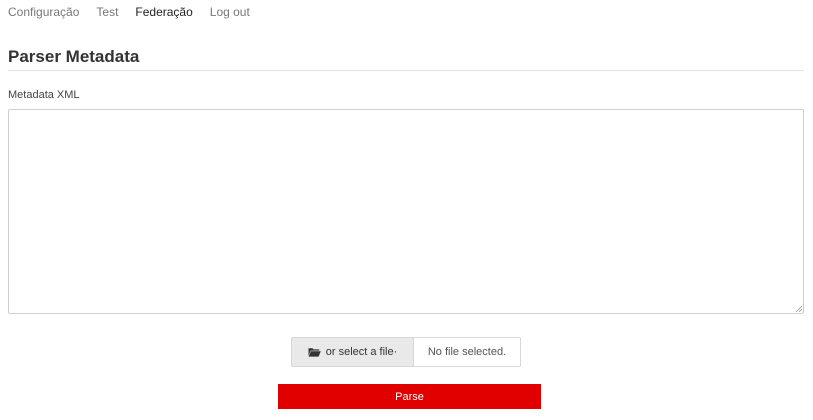 The width and height of the screenshot is (813, 420). Describe the element at coordinates (467, 352) in the screenshot. I see `file-status-text: No file selected.` at that location.